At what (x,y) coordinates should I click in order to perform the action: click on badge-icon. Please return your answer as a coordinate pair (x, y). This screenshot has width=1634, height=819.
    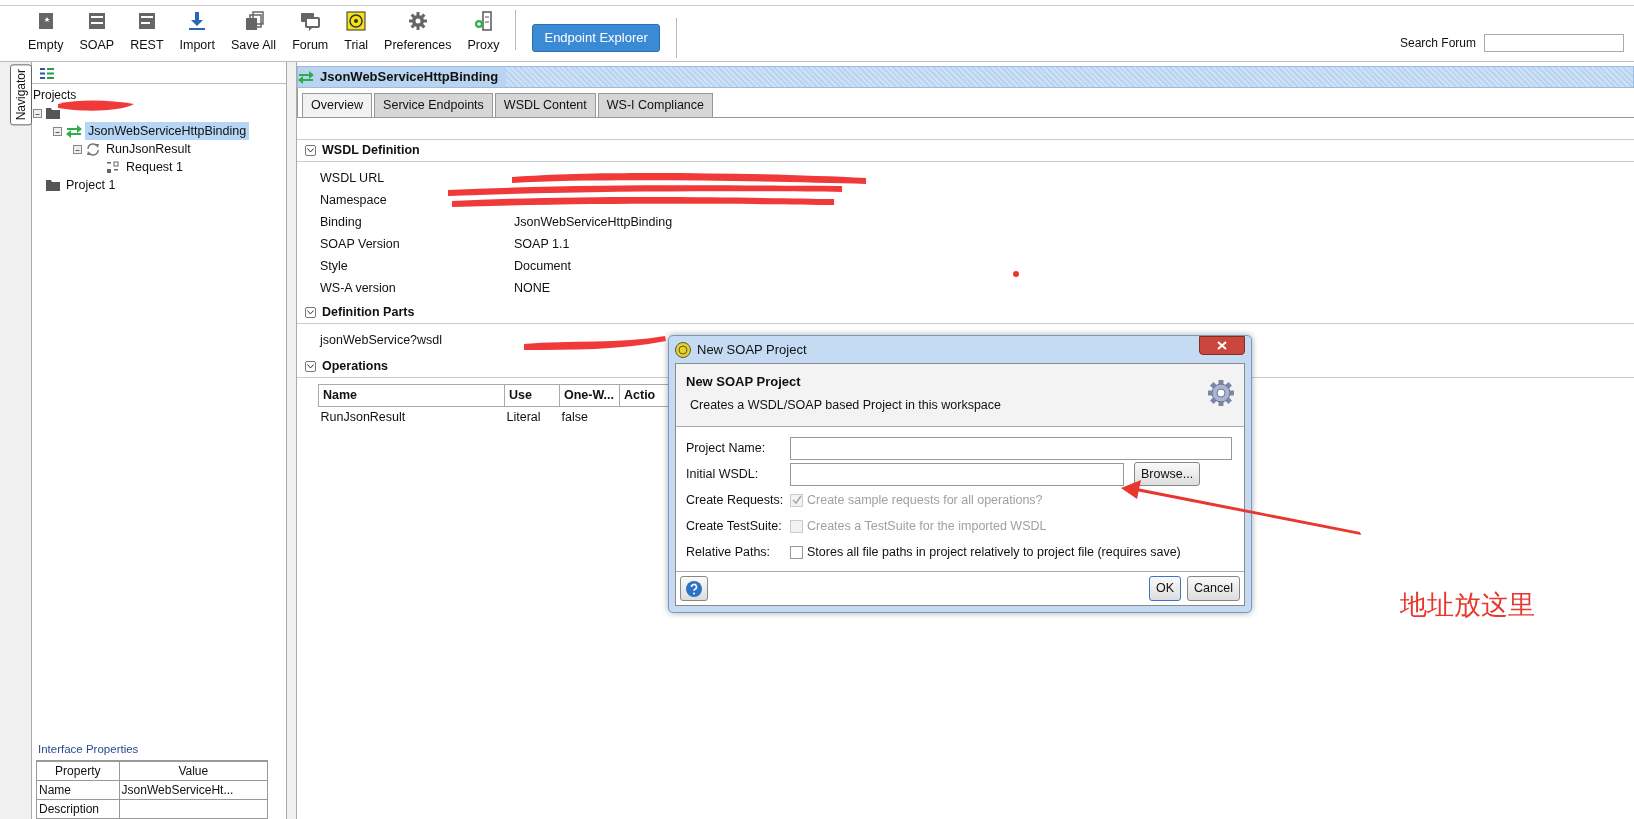
    Looking at the image, I should click on (356, 21).